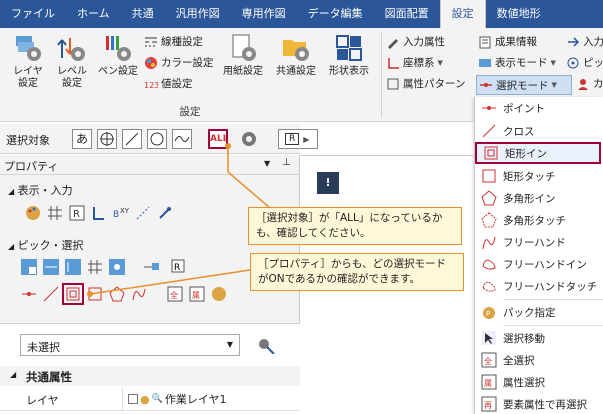 The height and width of the screenshot is (414, 603). What do you see at coordinates (357, 272) in the screenshot?
I see `property-callout: ［プロパティ］からも、どの選択モードがONであるかの確認ができます。` at bounding box center [357, 272].